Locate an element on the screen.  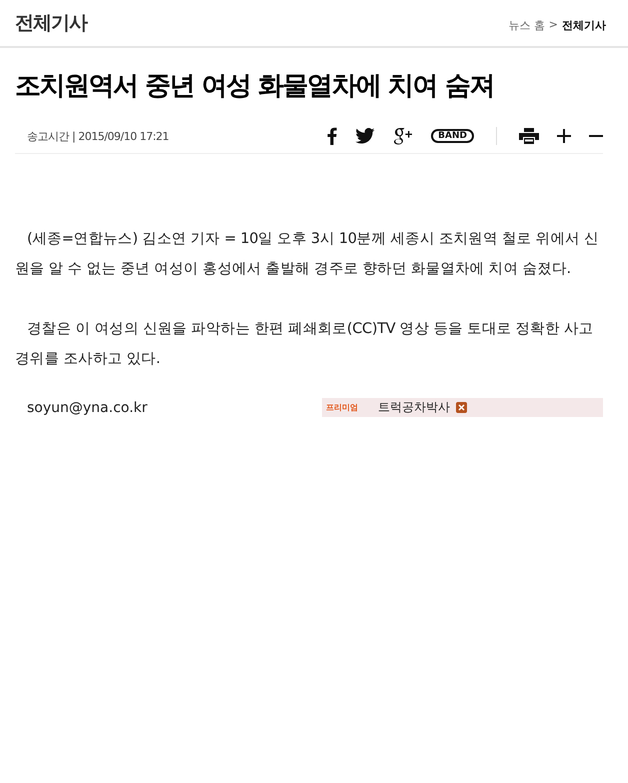
printer-icon is located at coordinates (529, 136).